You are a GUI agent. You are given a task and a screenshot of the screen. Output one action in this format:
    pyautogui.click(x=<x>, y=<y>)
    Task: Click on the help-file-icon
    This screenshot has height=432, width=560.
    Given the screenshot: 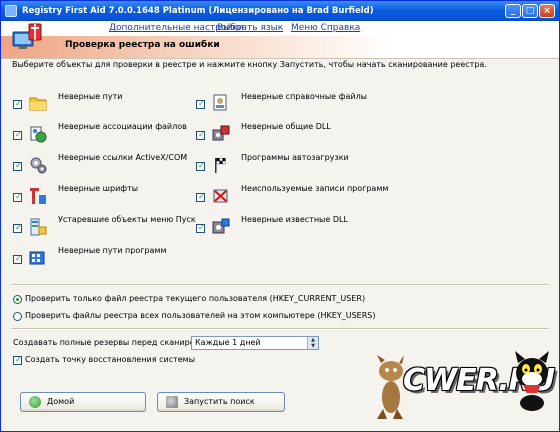 What is the action you would take?
    pyautogui.click(x=220, y=102)
    